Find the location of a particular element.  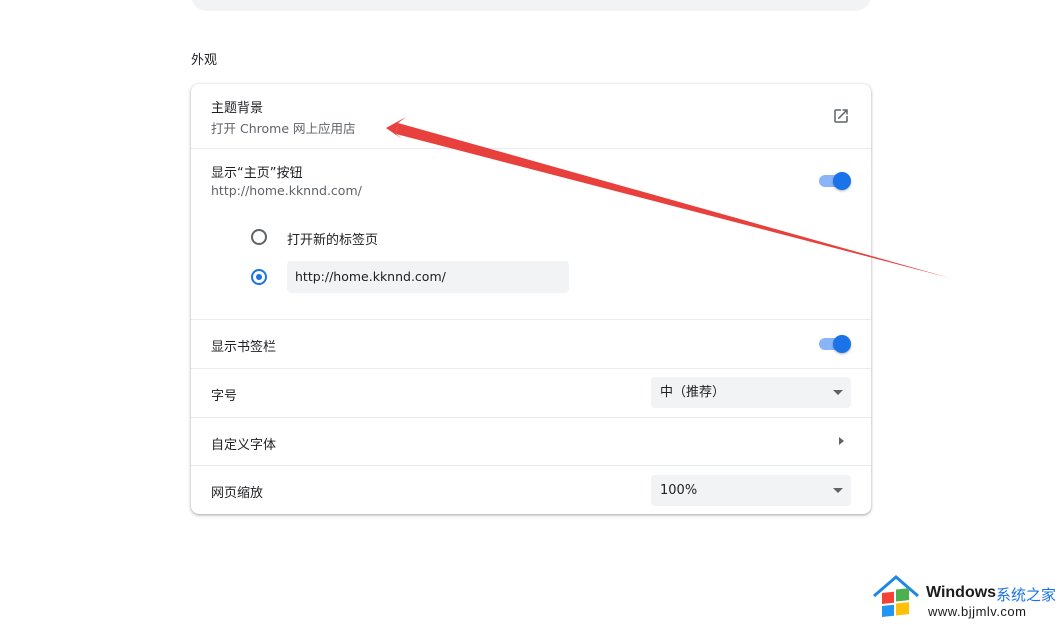

font-size-row: 字号 中（推荐） is located at coordinates (531, 392).